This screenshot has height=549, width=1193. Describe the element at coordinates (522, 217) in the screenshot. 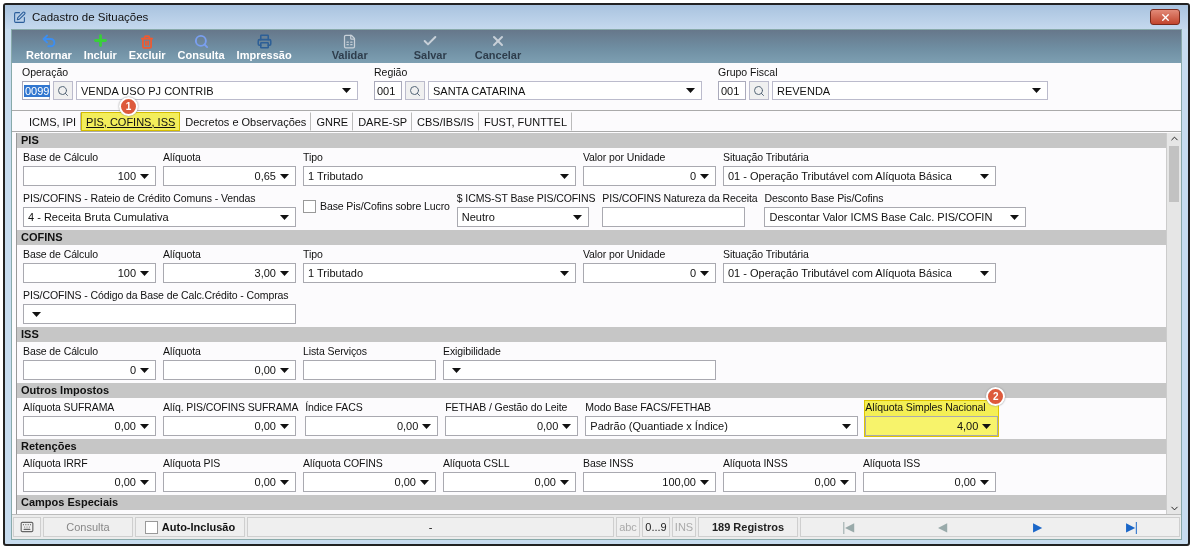

I see `dropdown-field: Neutro` at that location.